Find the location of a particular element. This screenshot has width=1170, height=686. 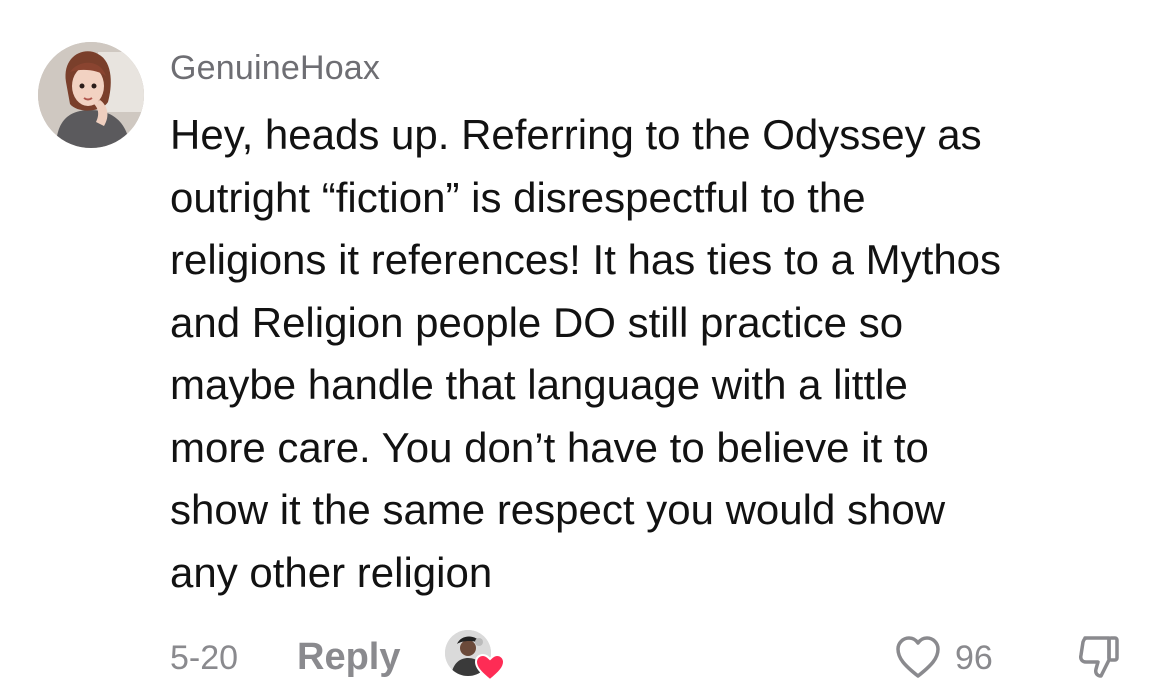

user-avatar is located at coordinates (91, 95).